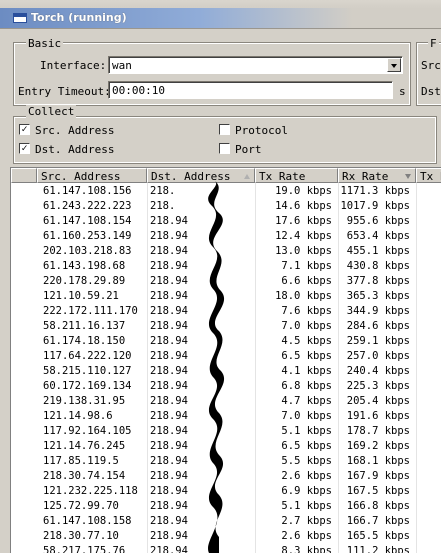  What do you see at coordinates (87, 371) in the screenshot?
I see `cell-src-address: 58.215.110.127` at bounding box center [87, 371].